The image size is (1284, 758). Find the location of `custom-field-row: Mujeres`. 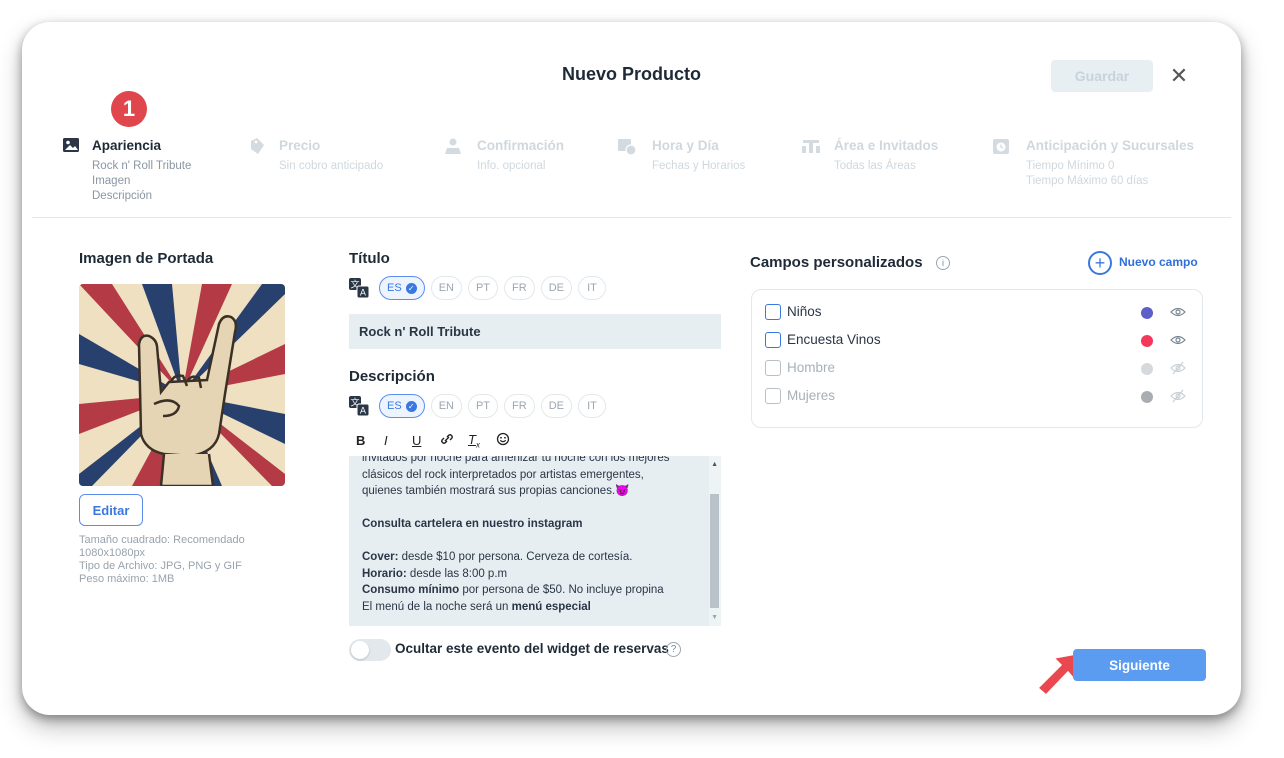

custom-field-row: Mujeres is located at coordinates (977, 397).